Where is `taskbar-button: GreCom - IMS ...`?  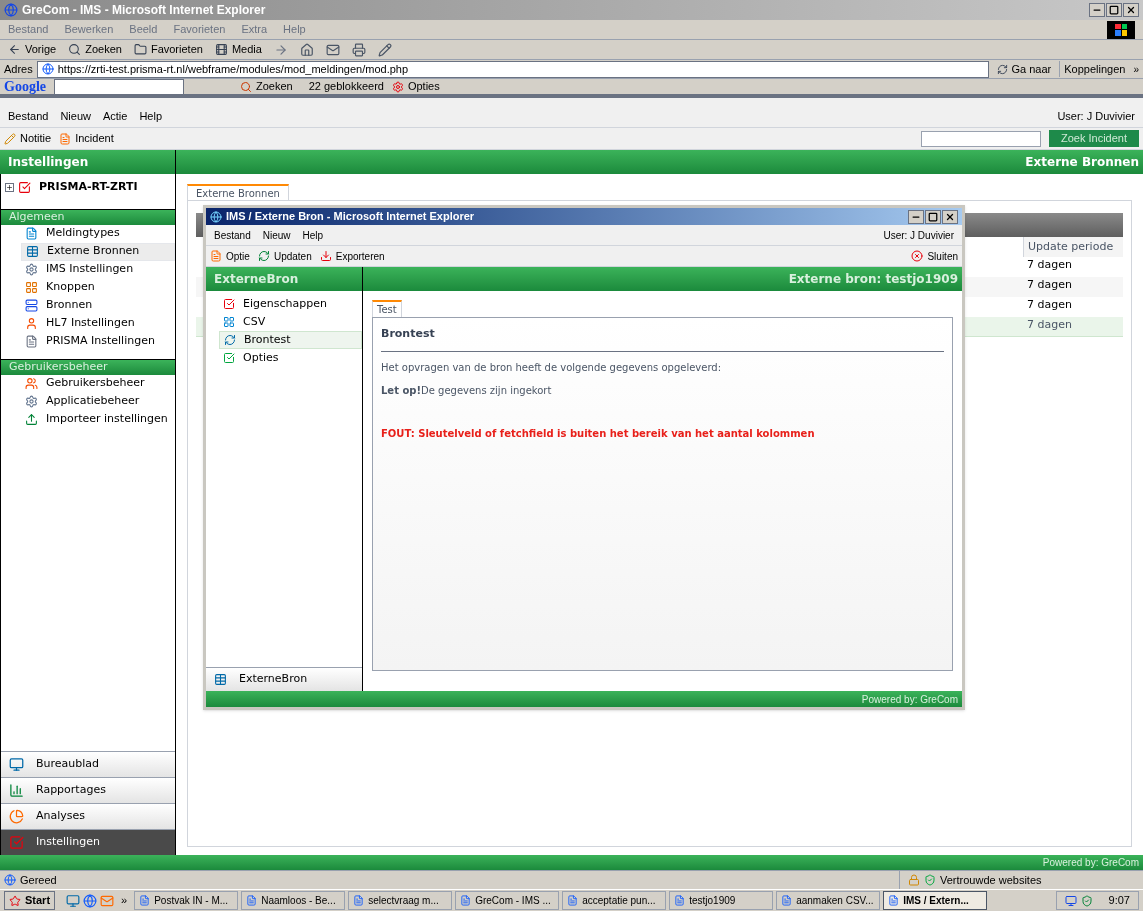 taskbar-button: GreCom - IMS ... is located at coordinates (507, 900).